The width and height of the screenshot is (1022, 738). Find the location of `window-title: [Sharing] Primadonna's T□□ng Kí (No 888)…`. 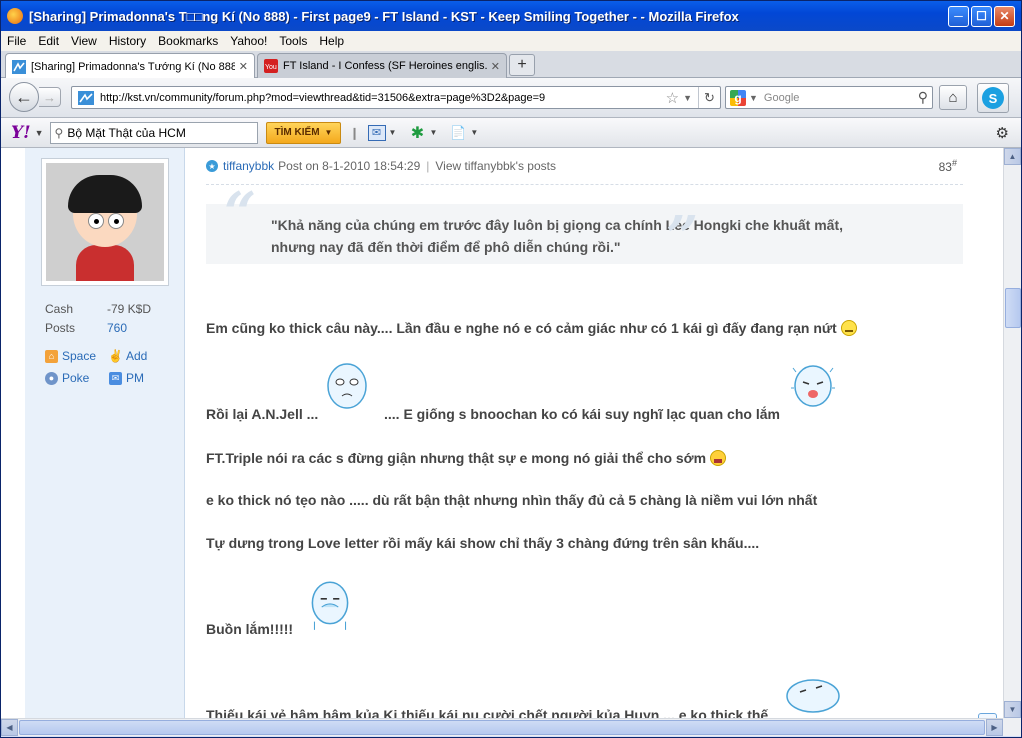

window-title: [Sharing] Primadonna's T□□ng Kí (No 888)… is located at coordinates (384, 16).